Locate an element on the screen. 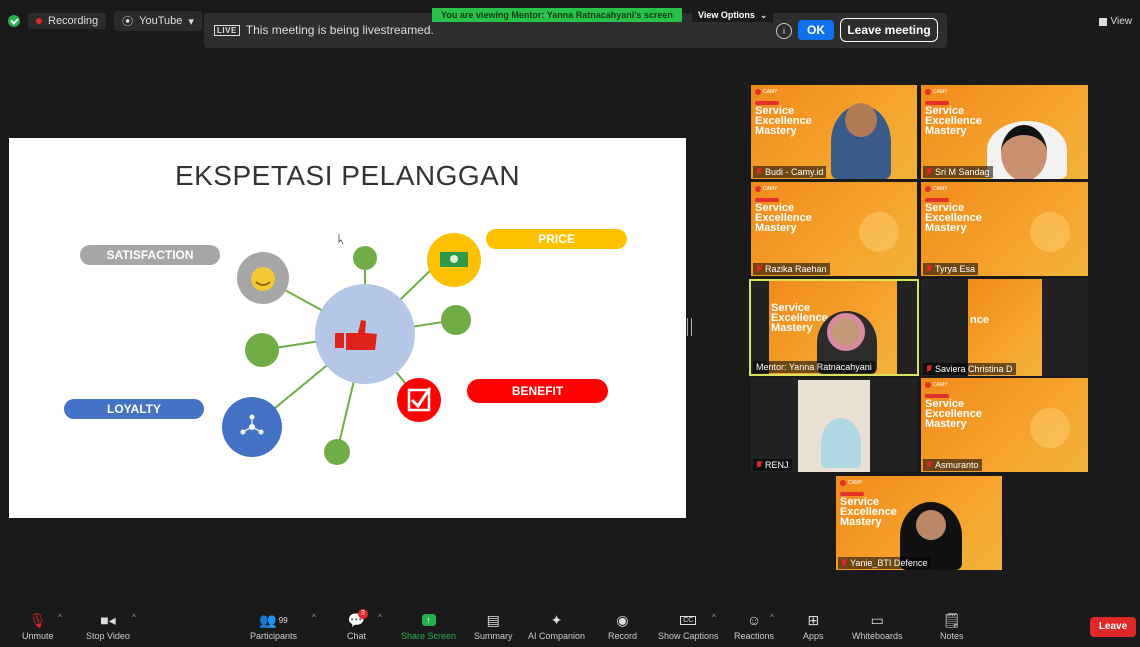 The height and width of the screenshot is (647, 1140). view-button: View is located at coordinates (1115, 21).